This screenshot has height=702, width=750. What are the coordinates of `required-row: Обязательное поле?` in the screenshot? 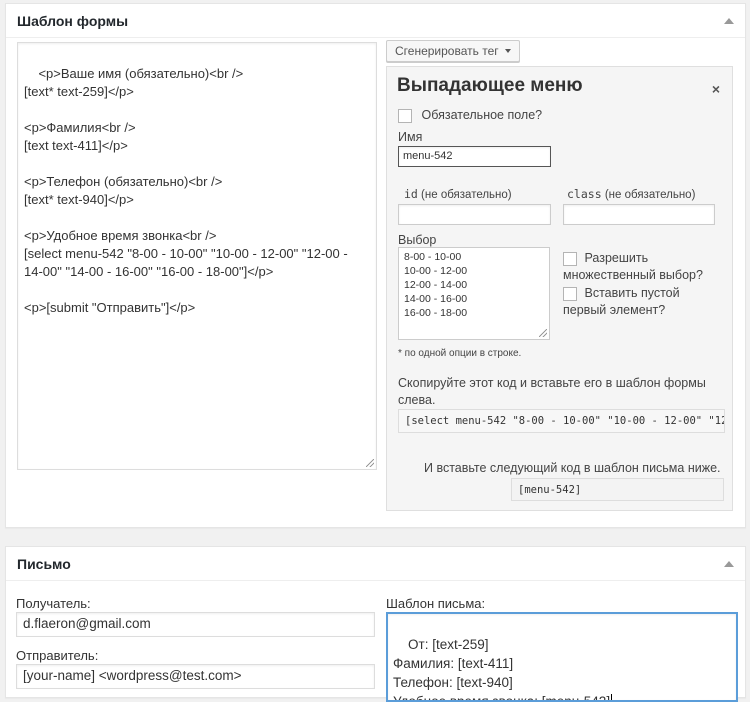 It's located at (470, 115).